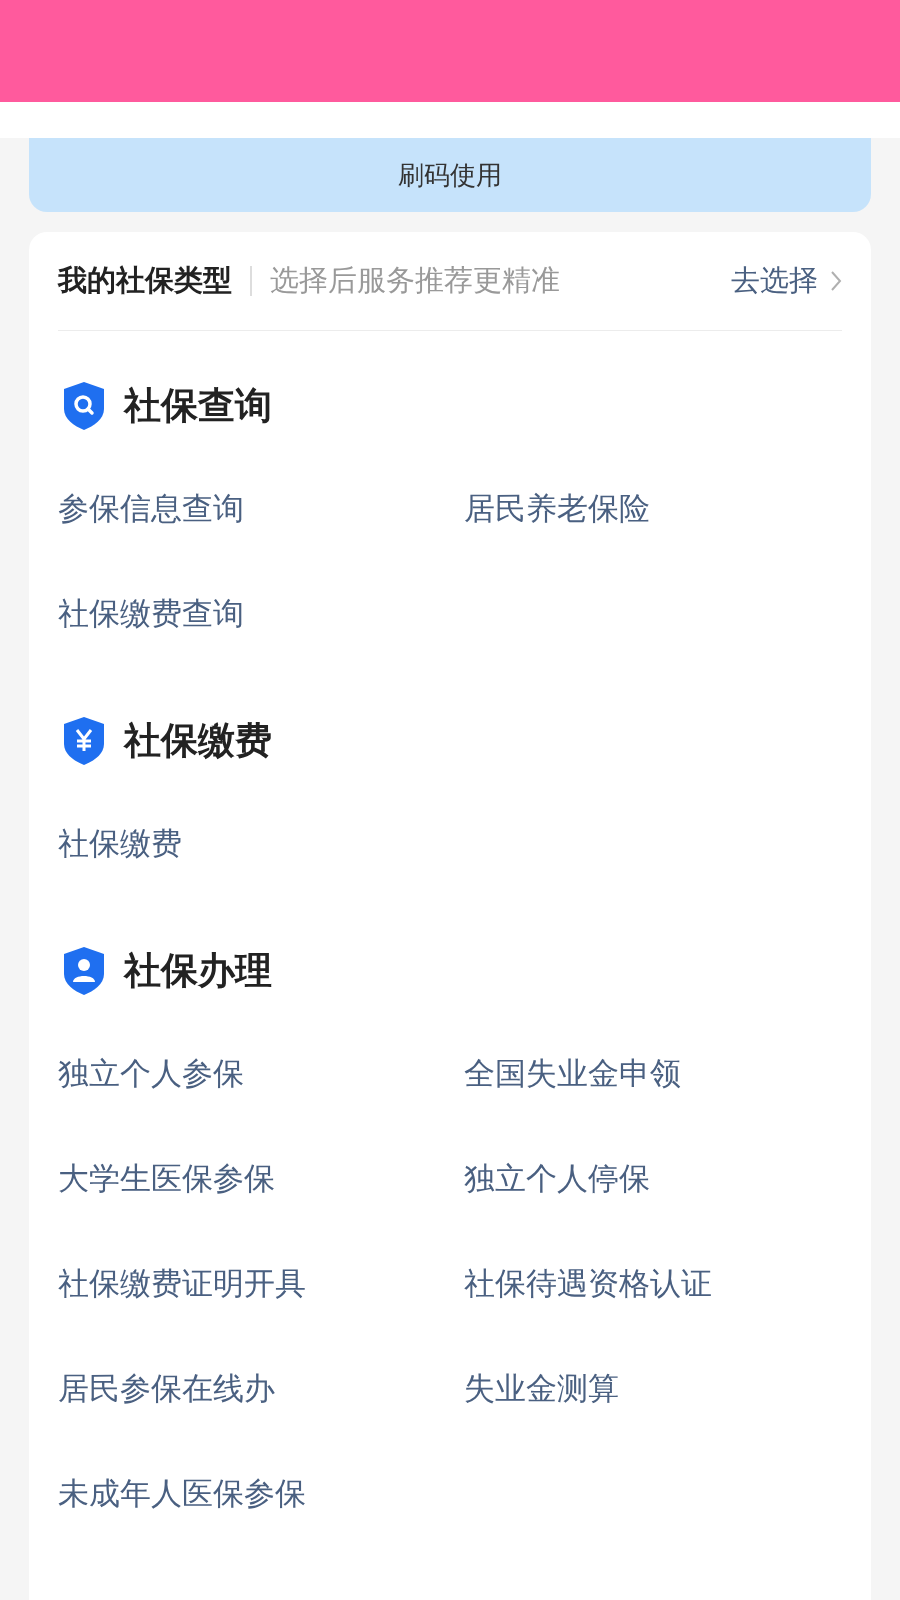 This screenshot has width=900, height=1600. What do you see at coordinates (166, 1178) in the screenshot?
I see `service-link: 大学生医保参保` at bounding box center [166, 1178].